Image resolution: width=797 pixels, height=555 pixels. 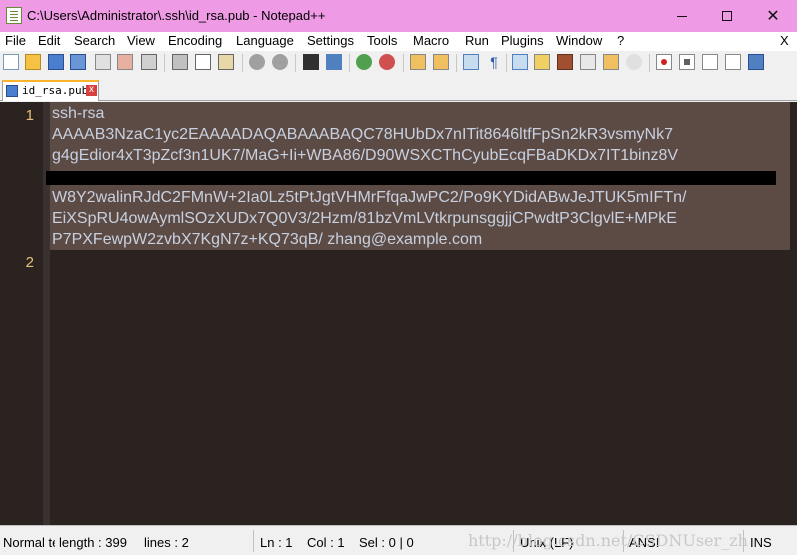 I want to click on fold-margin, so click(x=46, y=313).